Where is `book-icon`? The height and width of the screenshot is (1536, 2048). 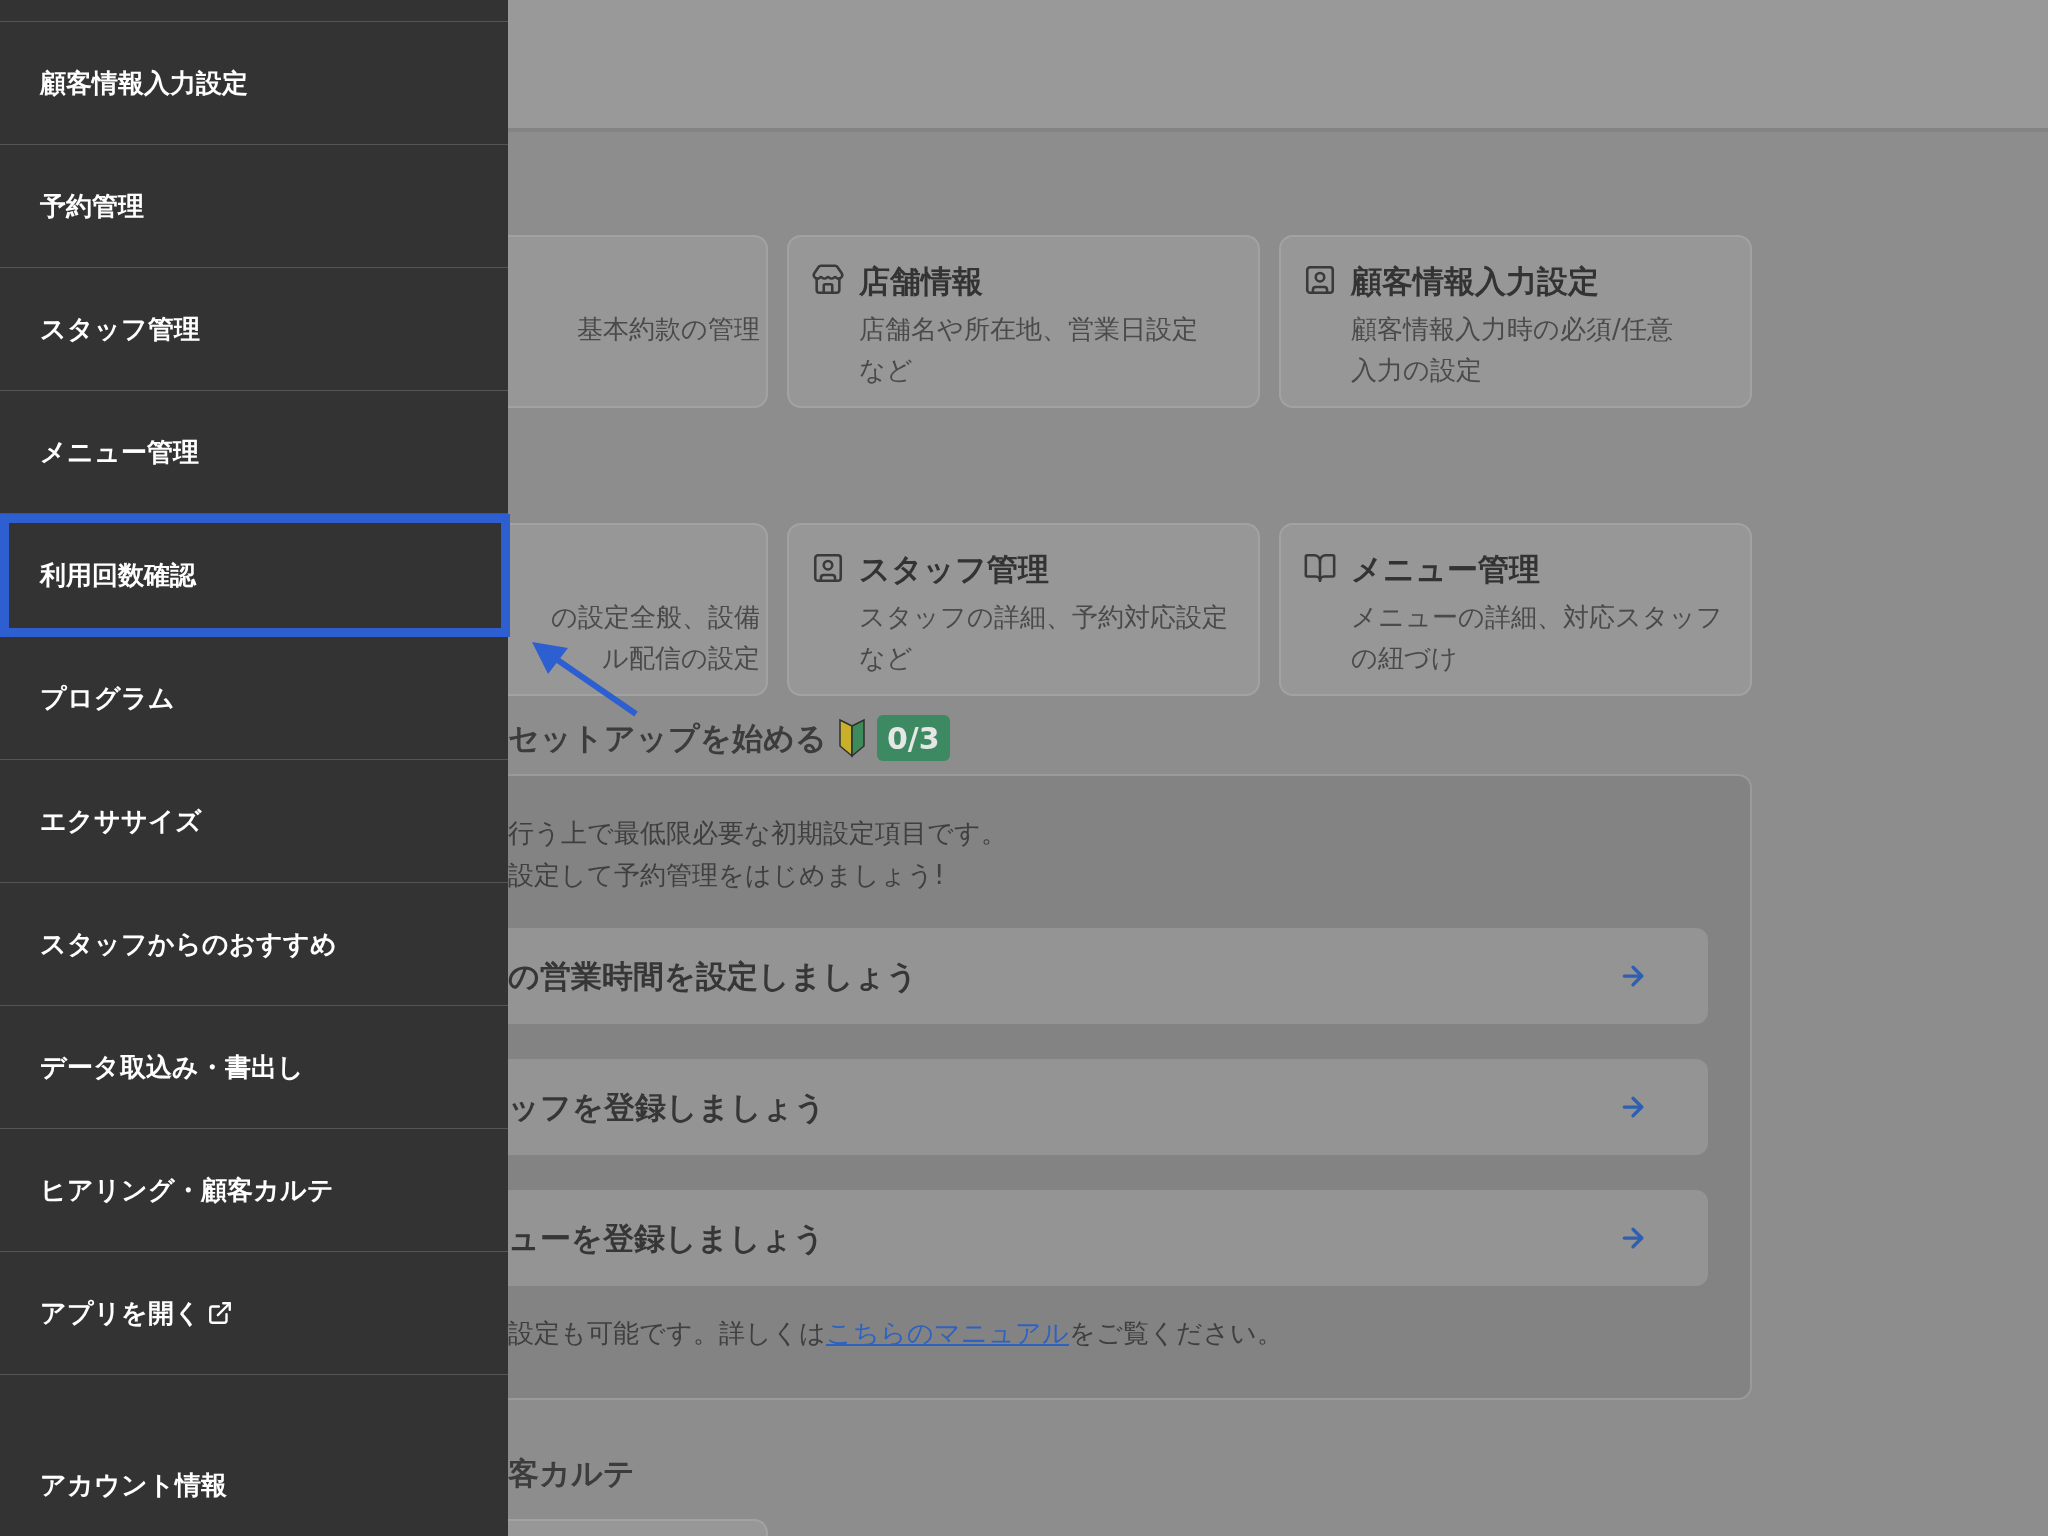
book-icon is located at coordinates (1320, 568).